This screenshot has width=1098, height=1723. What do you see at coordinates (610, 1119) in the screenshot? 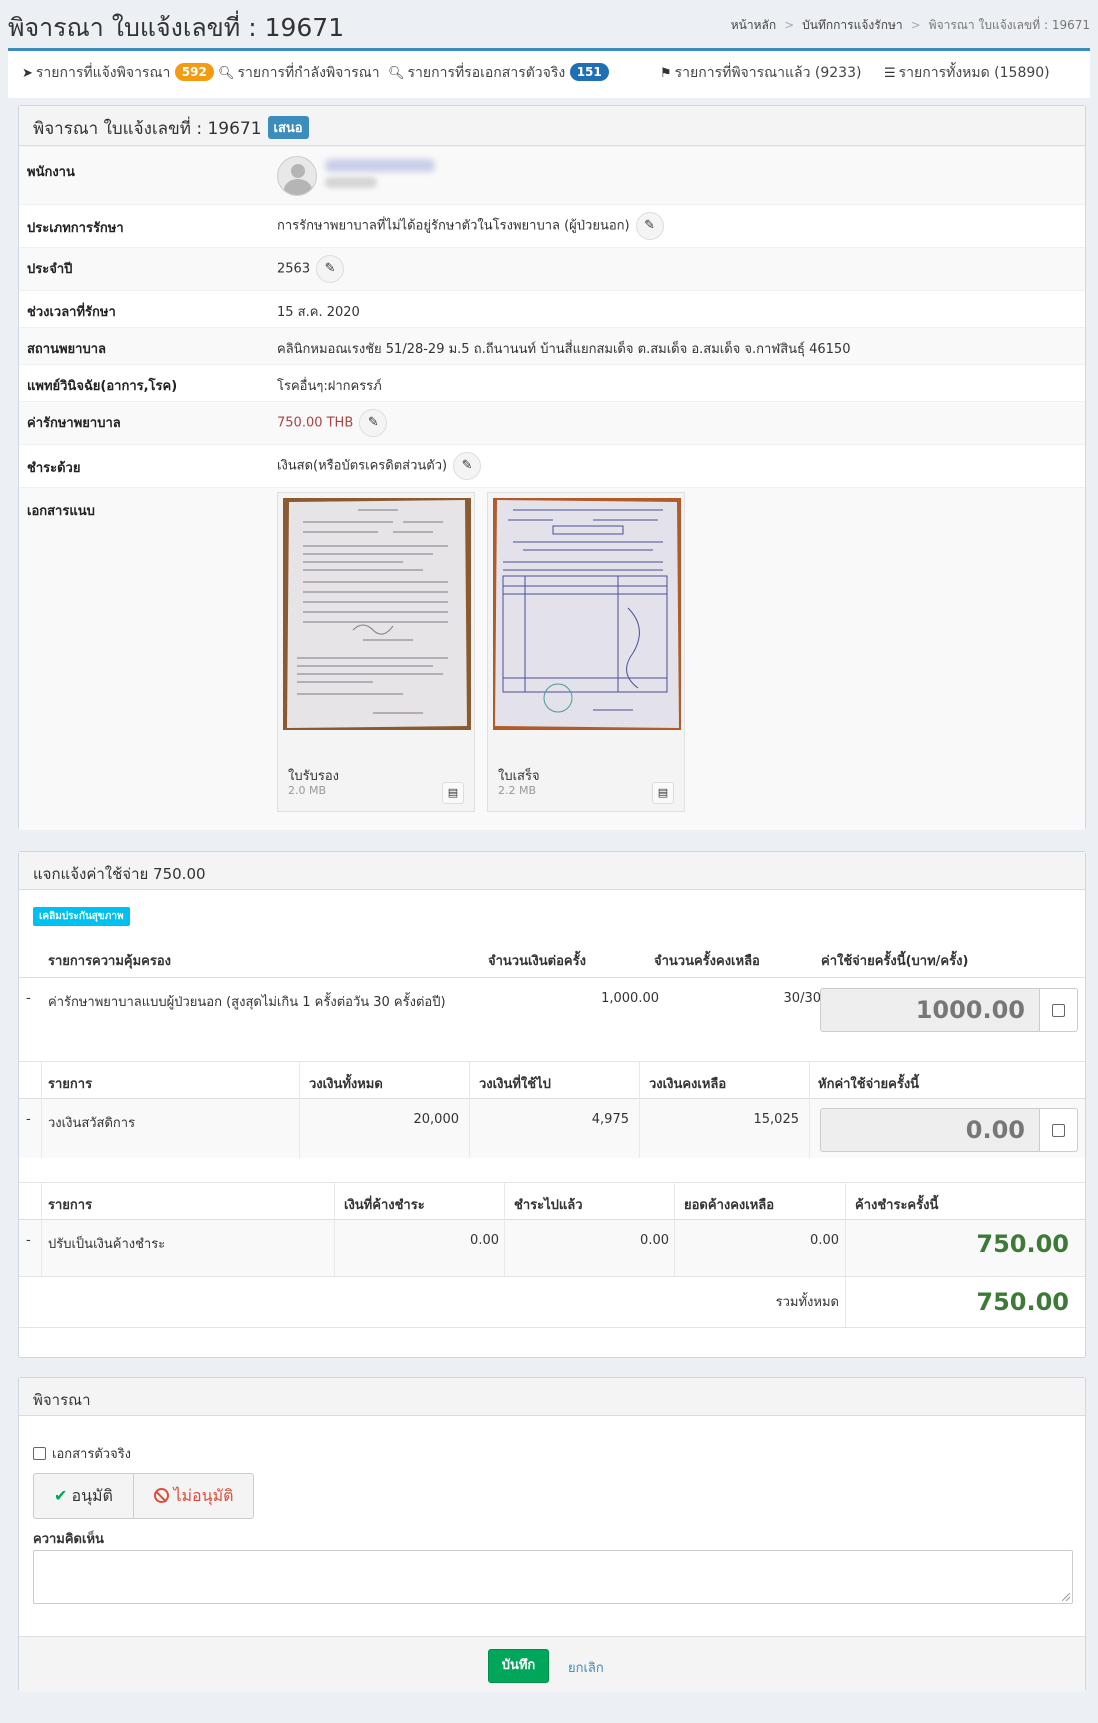
I see `welfare-used: 4,975` at bounding box center [610, 1119].